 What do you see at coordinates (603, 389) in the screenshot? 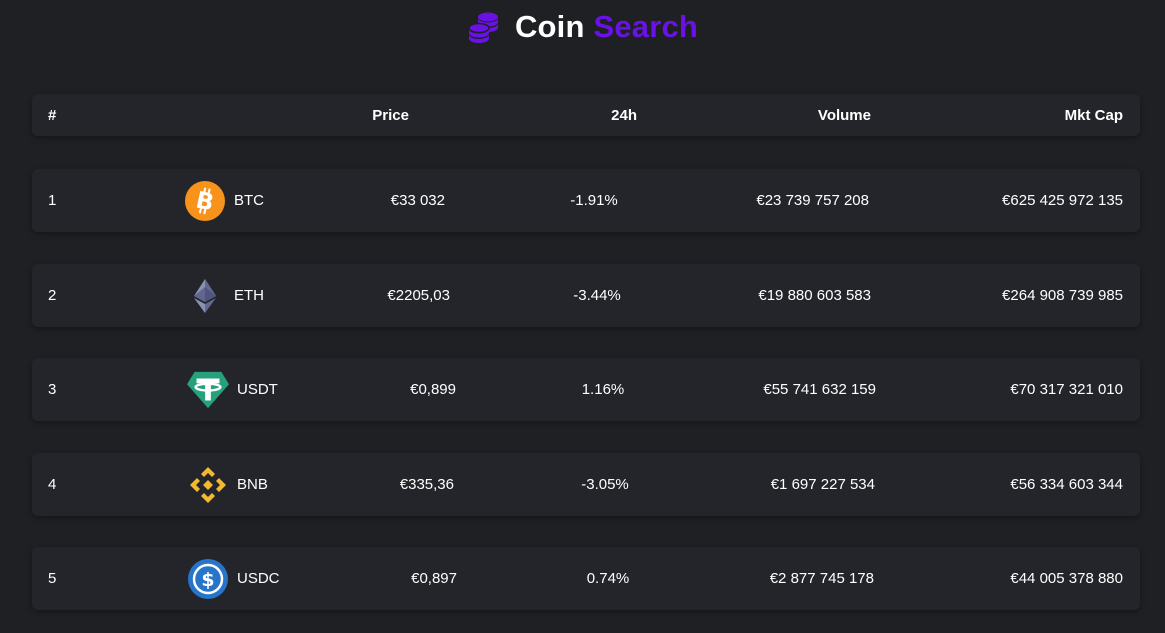
I see `change-cell: 1.16%` at bounding box center [603, 389].